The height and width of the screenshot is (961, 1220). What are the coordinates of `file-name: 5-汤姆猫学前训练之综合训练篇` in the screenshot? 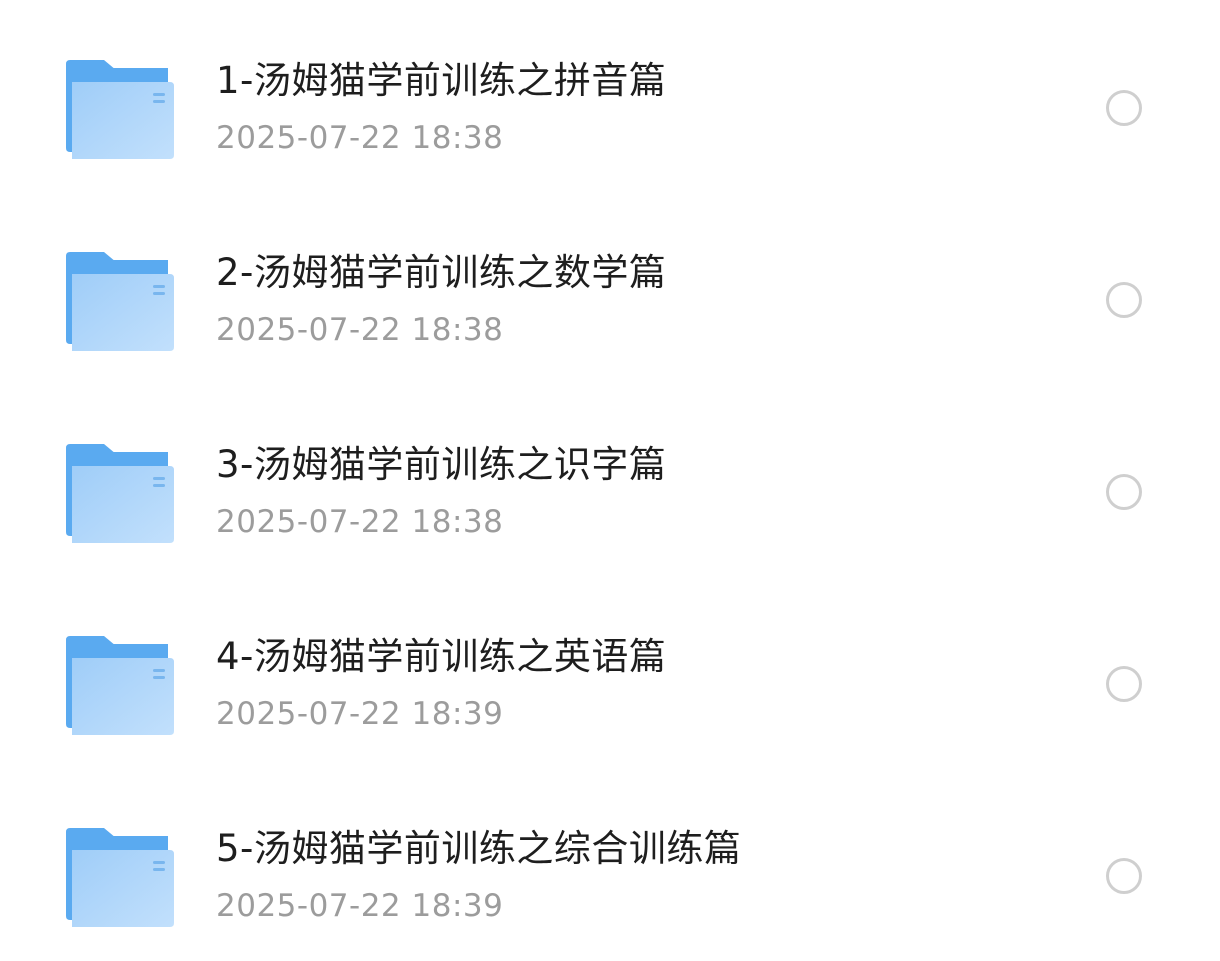 It's located at (479, 848).